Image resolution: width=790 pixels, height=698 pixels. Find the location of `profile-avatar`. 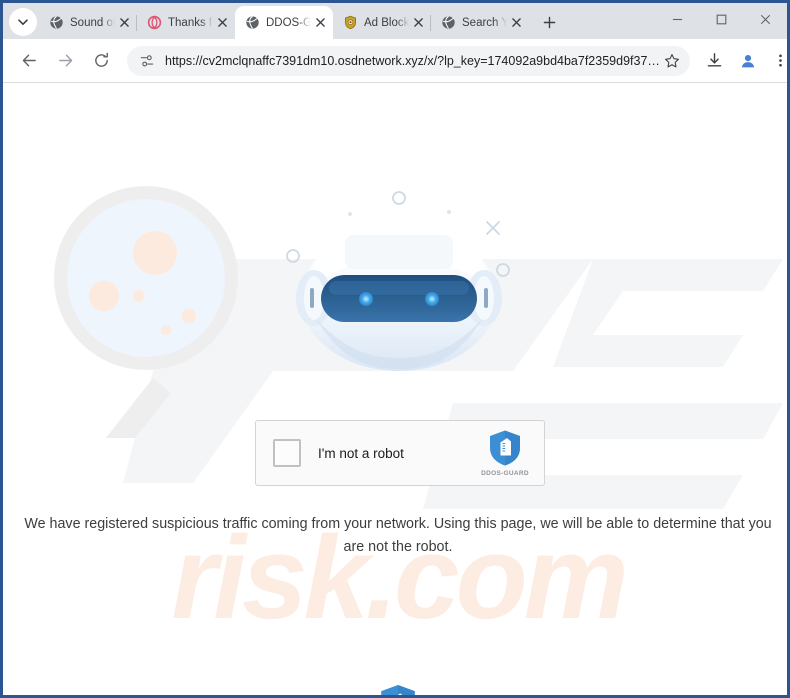

profile-avatar is located at coordinates (748, 61).